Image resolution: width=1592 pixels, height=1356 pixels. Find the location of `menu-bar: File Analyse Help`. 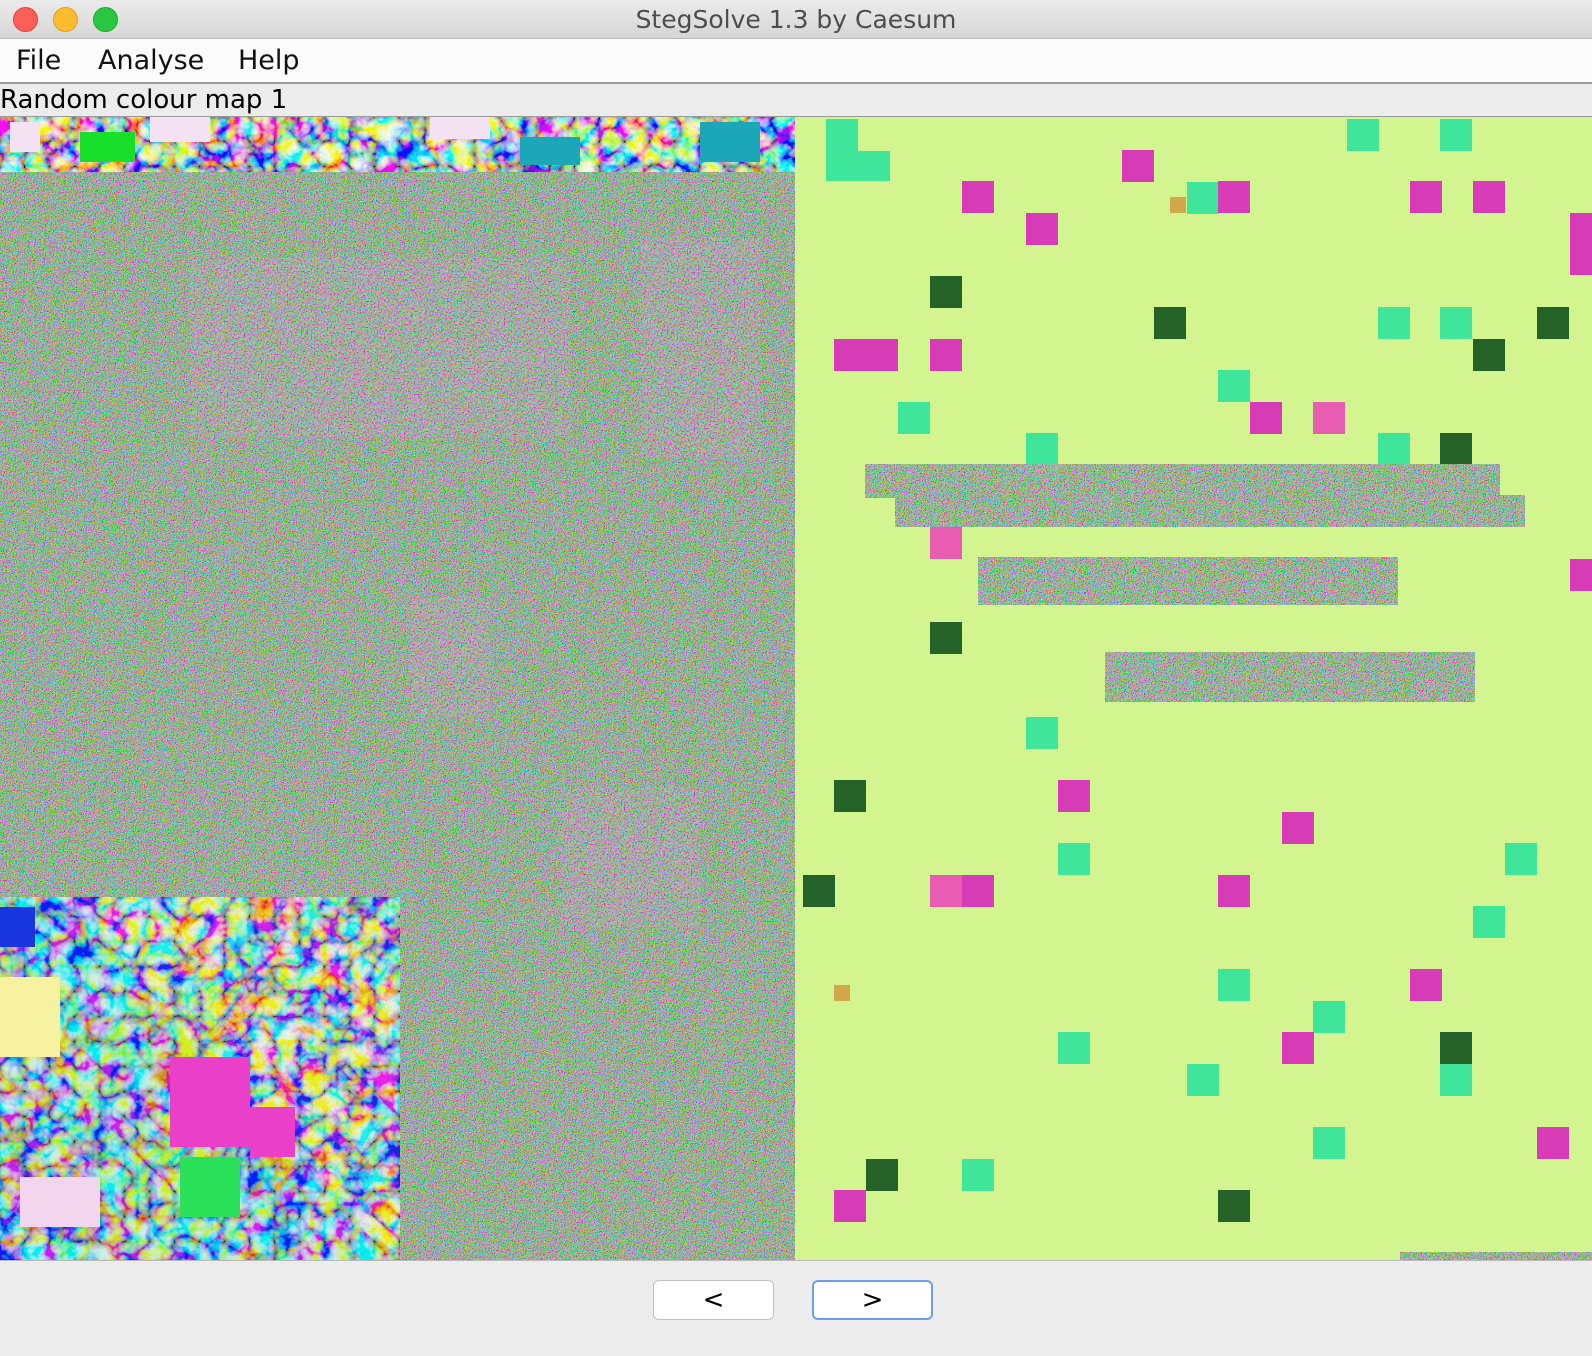

menu-bar: File Analyse Help is located at coordinates (796, 61).